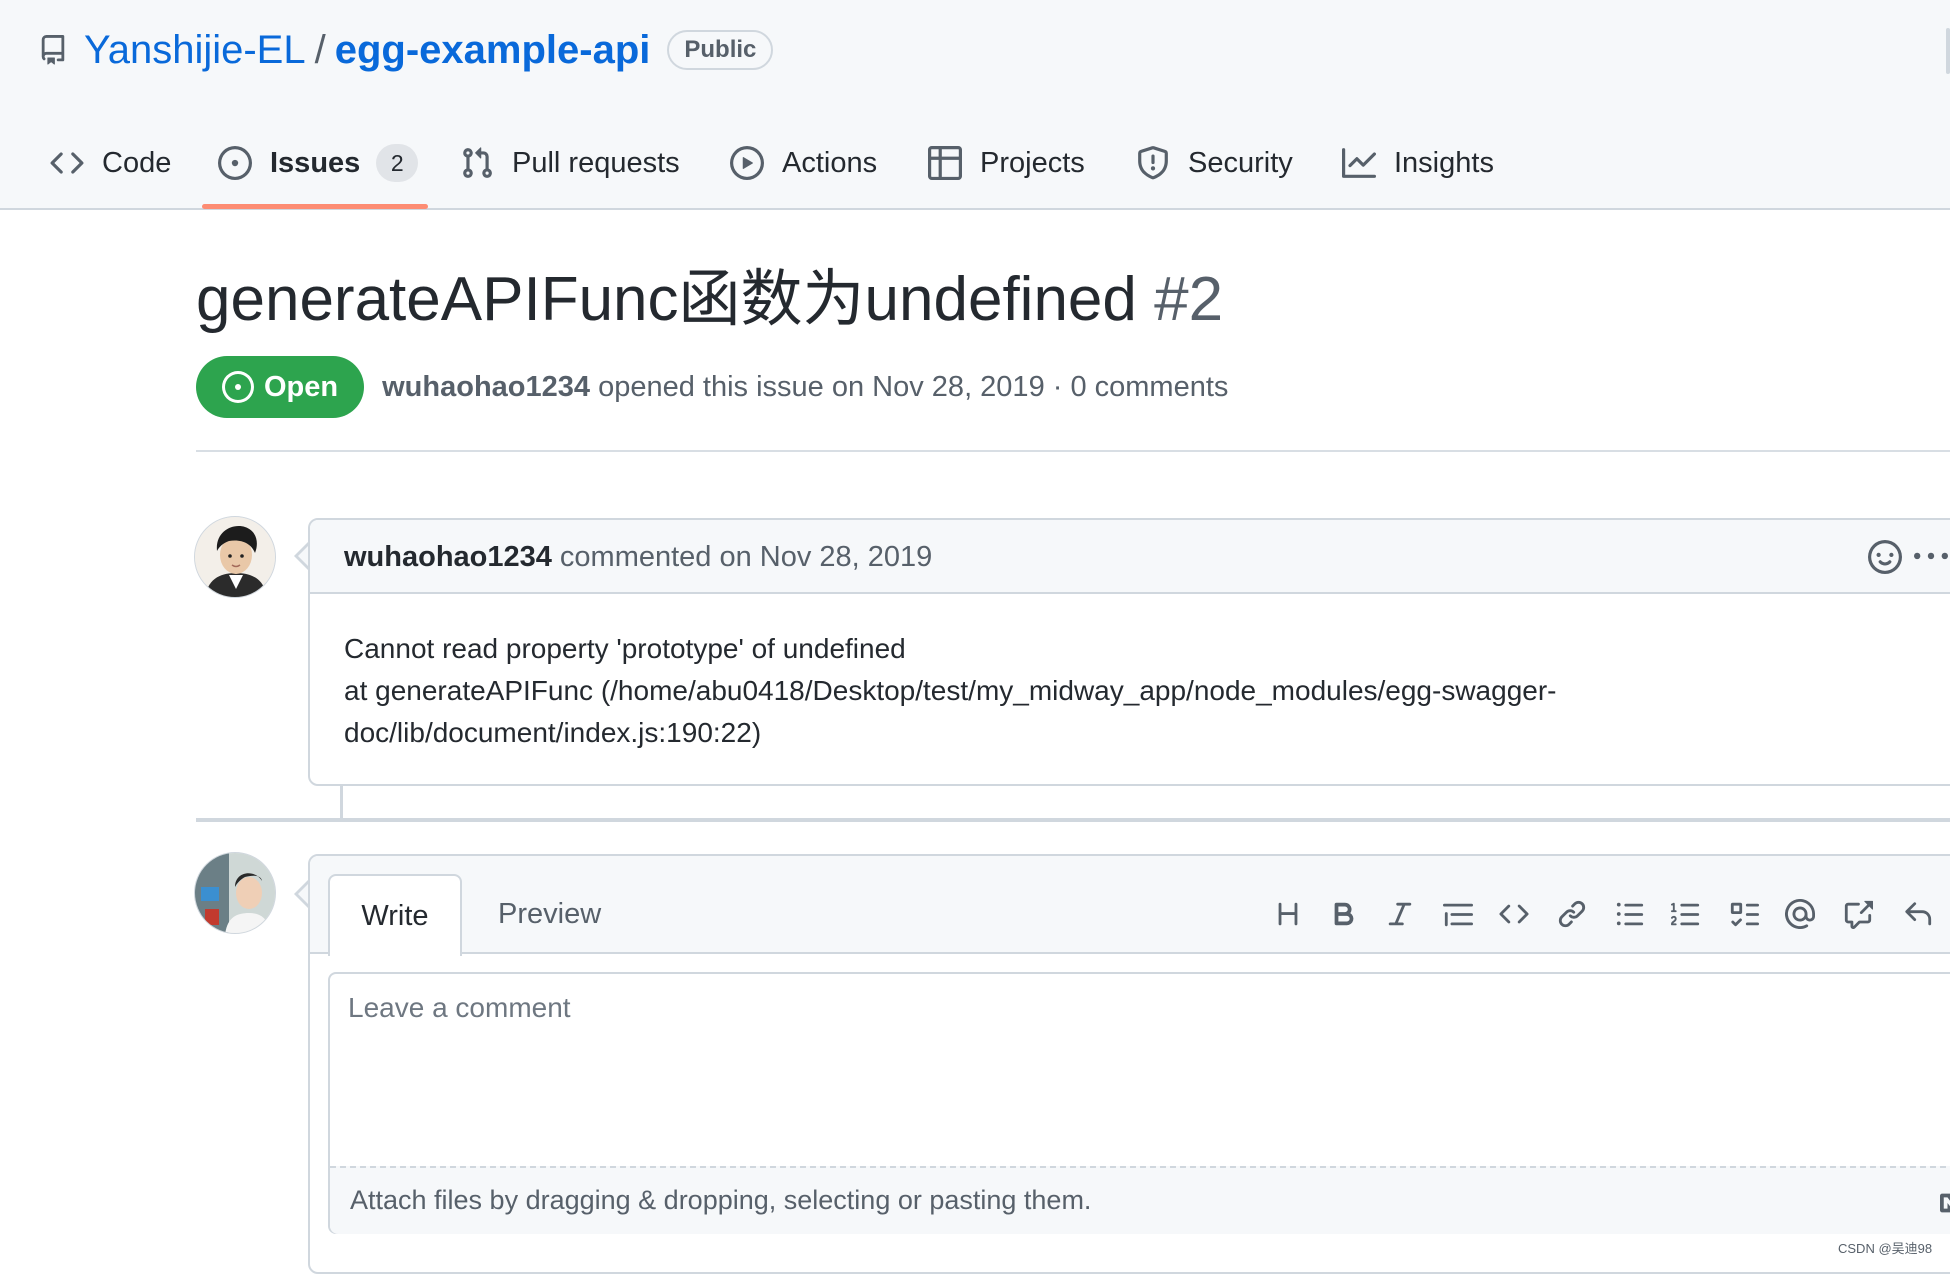  I want to click on heading-icon, so click(1288, 914).